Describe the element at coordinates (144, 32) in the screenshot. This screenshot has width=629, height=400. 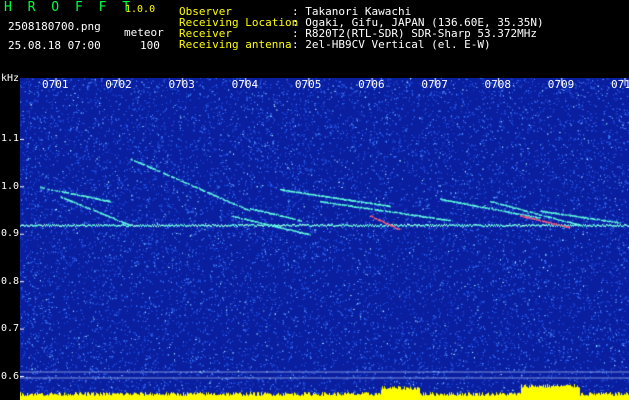
I see `mode-label: meteor` at that location.